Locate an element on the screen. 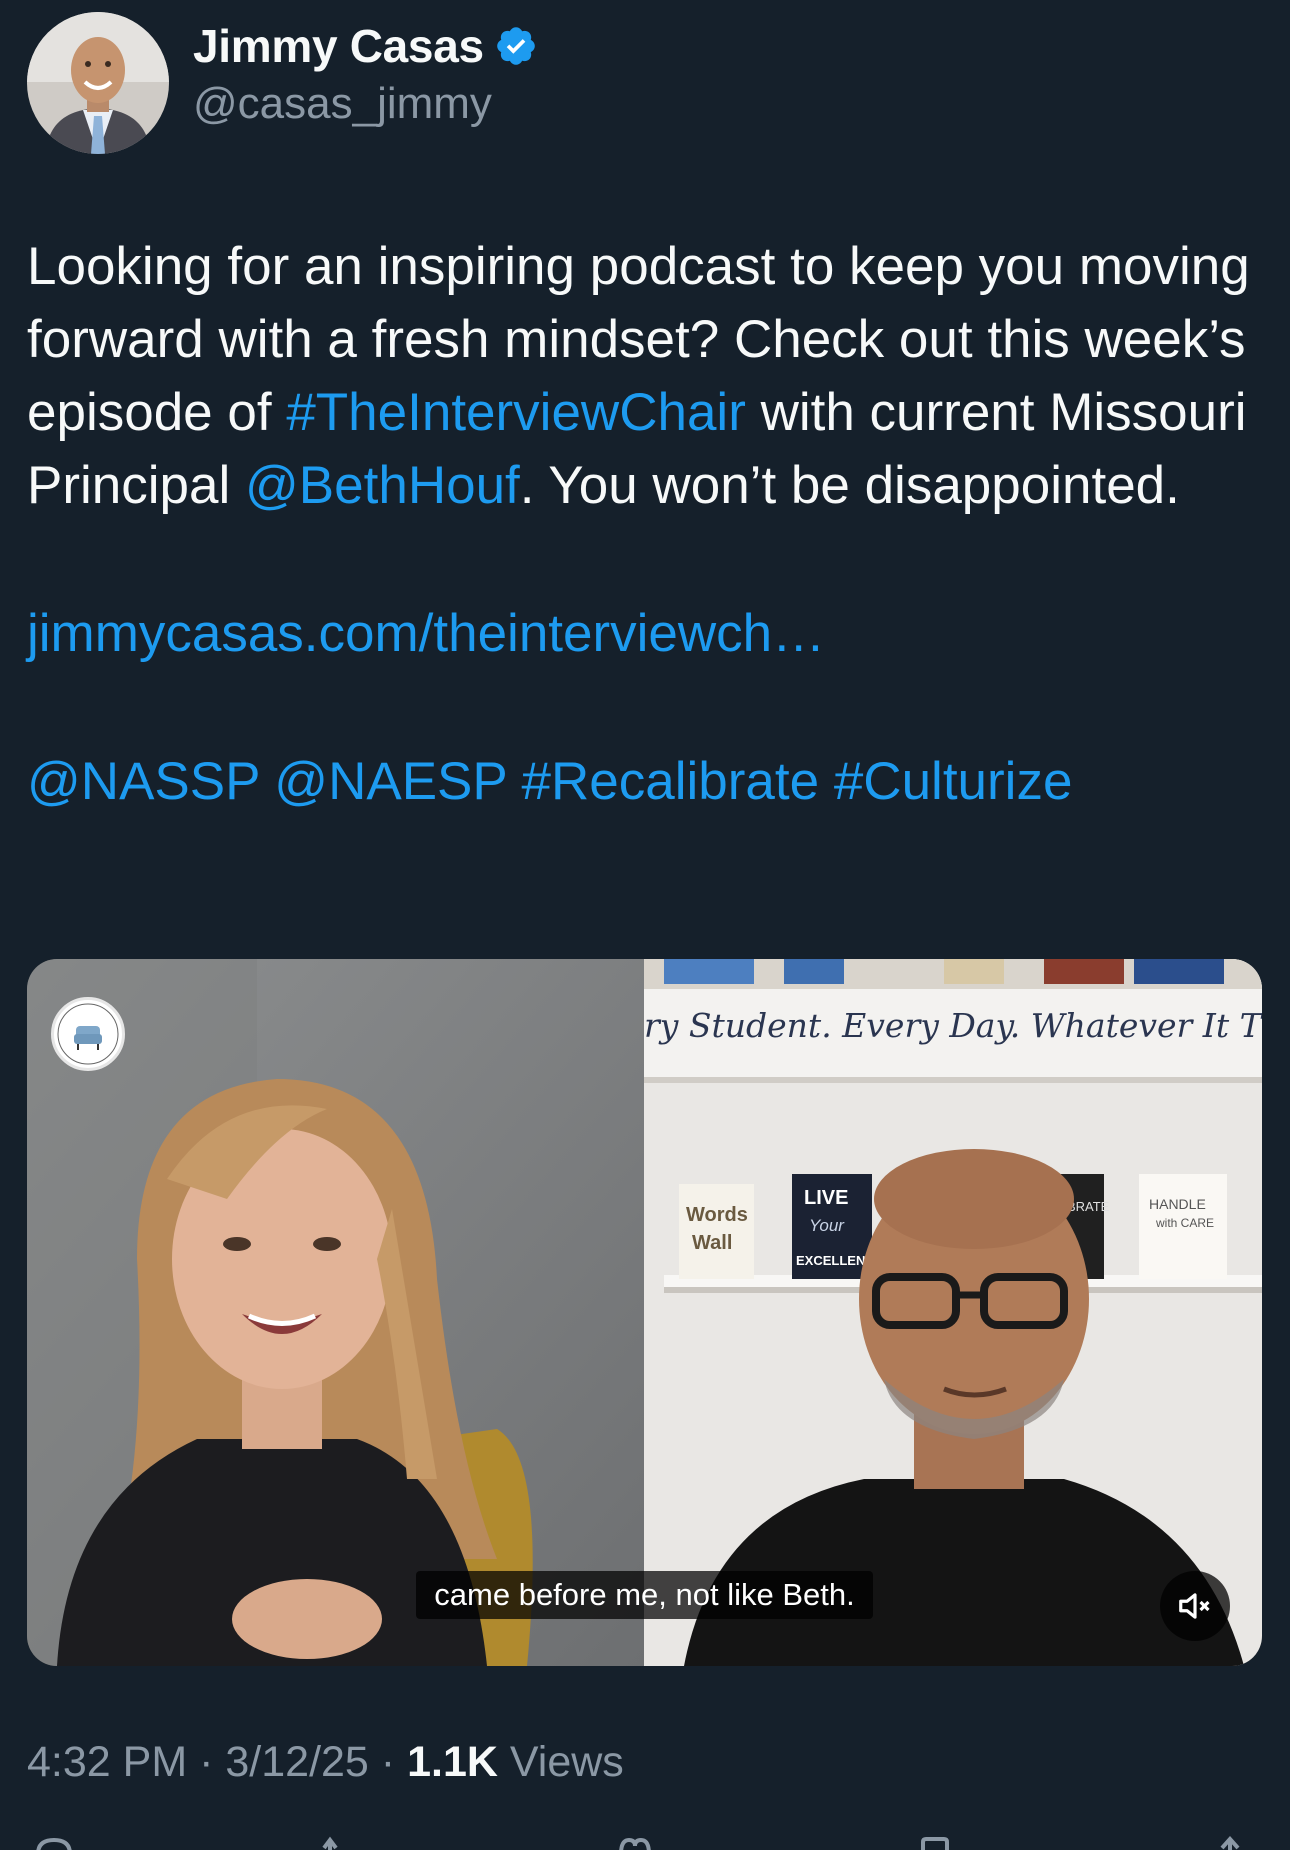 The height and width of the screenshot is (1850, 1290). hashtag-link: #Culturize is located at coordinates (953, 781).